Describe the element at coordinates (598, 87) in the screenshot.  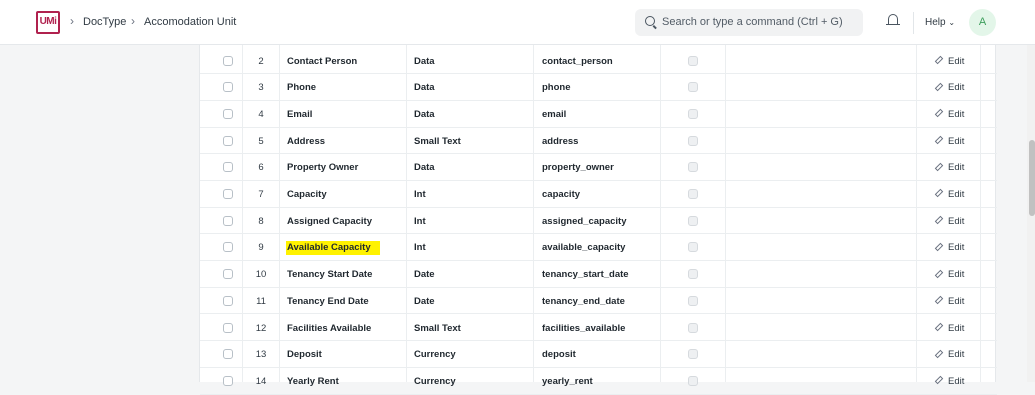
I see `table-row: 3 Phone Data phone Edit` at that location.